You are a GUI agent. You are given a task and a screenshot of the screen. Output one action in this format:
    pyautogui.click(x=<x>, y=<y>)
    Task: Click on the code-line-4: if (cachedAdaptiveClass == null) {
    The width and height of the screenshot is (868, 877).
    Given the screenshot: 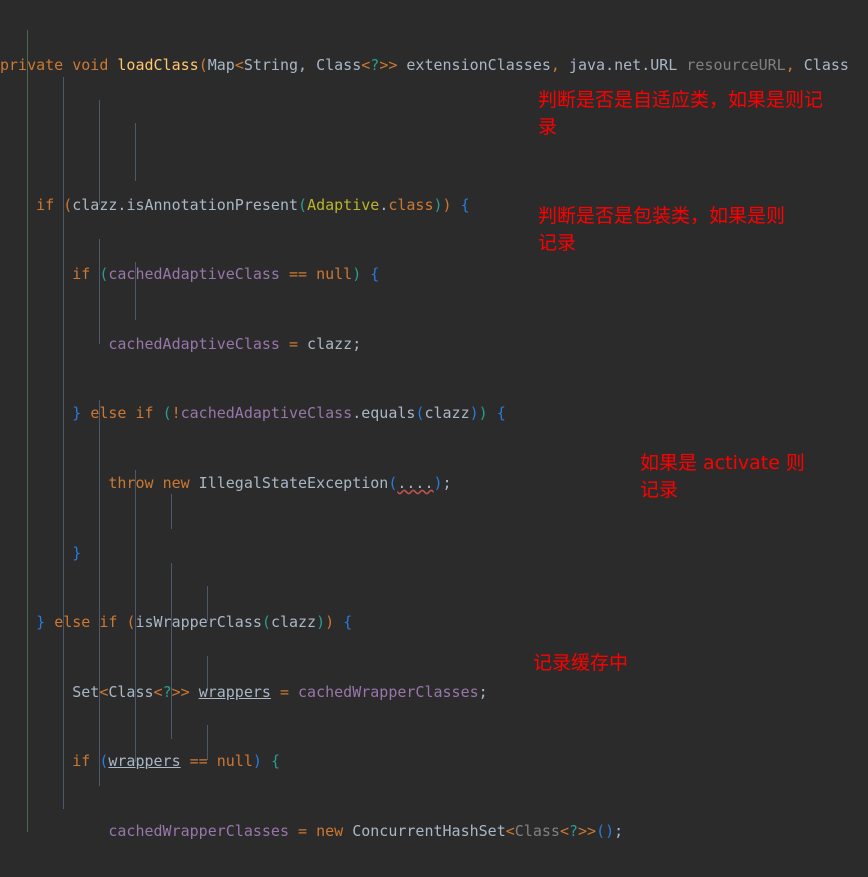 What is the action you would take?
    pyautogui.click(x=226, y=274)
    